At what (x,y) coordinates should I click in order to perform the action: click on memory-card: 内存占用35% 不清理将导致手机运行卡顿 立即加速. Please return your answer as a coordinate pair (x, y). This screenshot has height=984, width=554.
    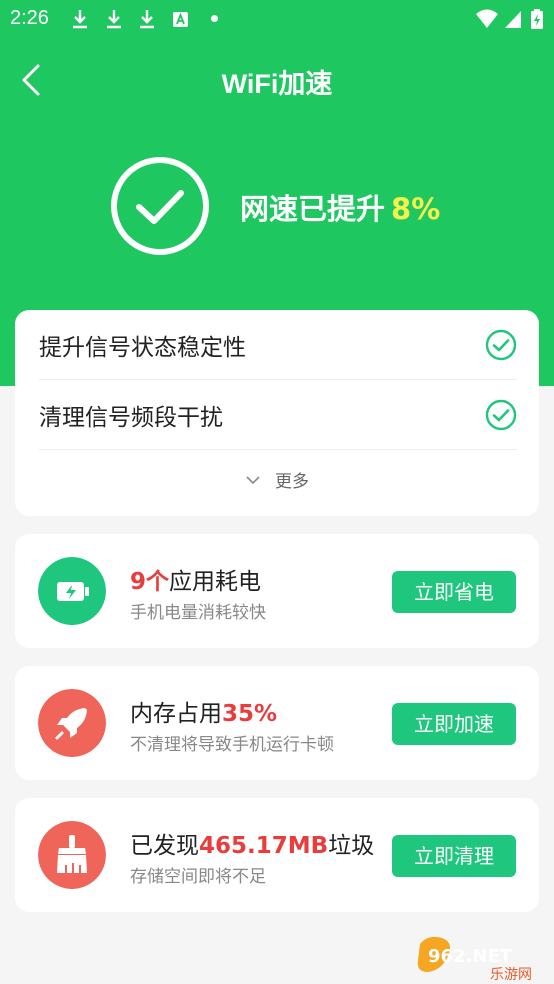
    Looking at the image, I should click on (277, 723).